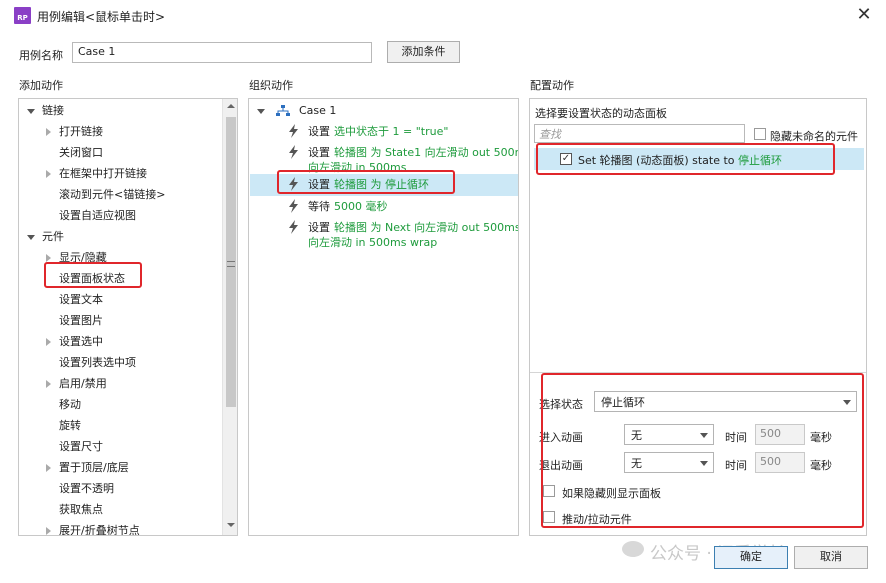 The width and height of the screenshot is (886, 583). What do you see at coordinates (81, 152) in the screenshot?
I see `tree-item-label: 关闭窗口` at bounding box center [81, 152].